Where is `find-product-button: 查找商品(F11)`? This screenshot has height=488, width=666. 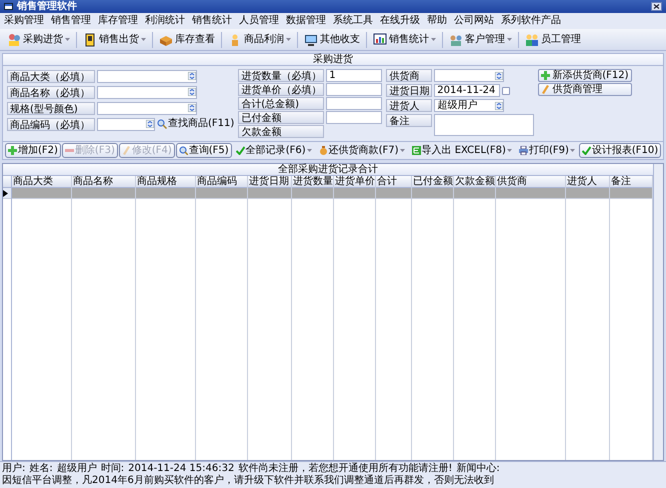 find-product-button: 查找商品(F11) is located at coordinates (195, 124).